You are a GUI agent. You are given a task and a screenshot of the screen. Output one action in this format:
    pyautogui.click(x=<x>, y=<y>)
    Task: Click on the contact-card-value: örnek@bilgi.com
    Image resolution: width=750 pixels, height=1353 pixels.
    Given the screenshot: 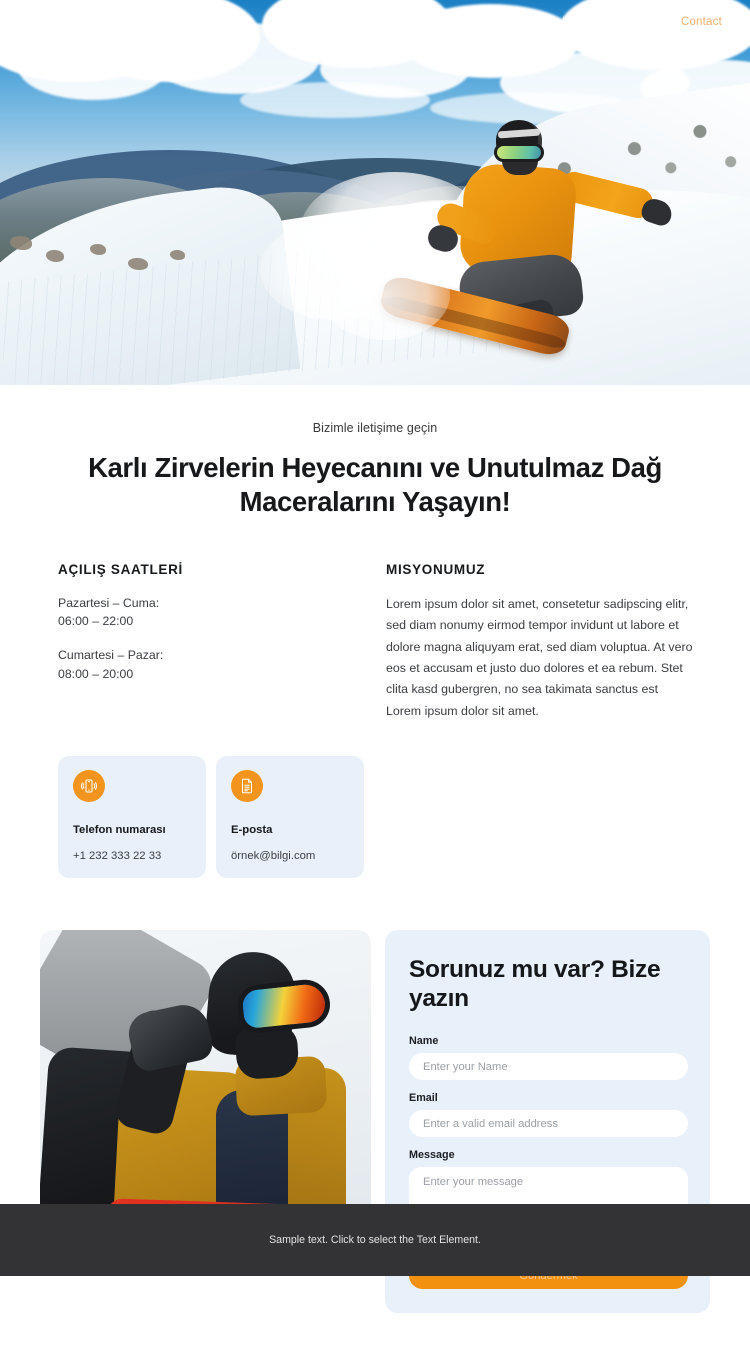 What is the action you would take?
    pyautogui.click(x=290, y=856)
    